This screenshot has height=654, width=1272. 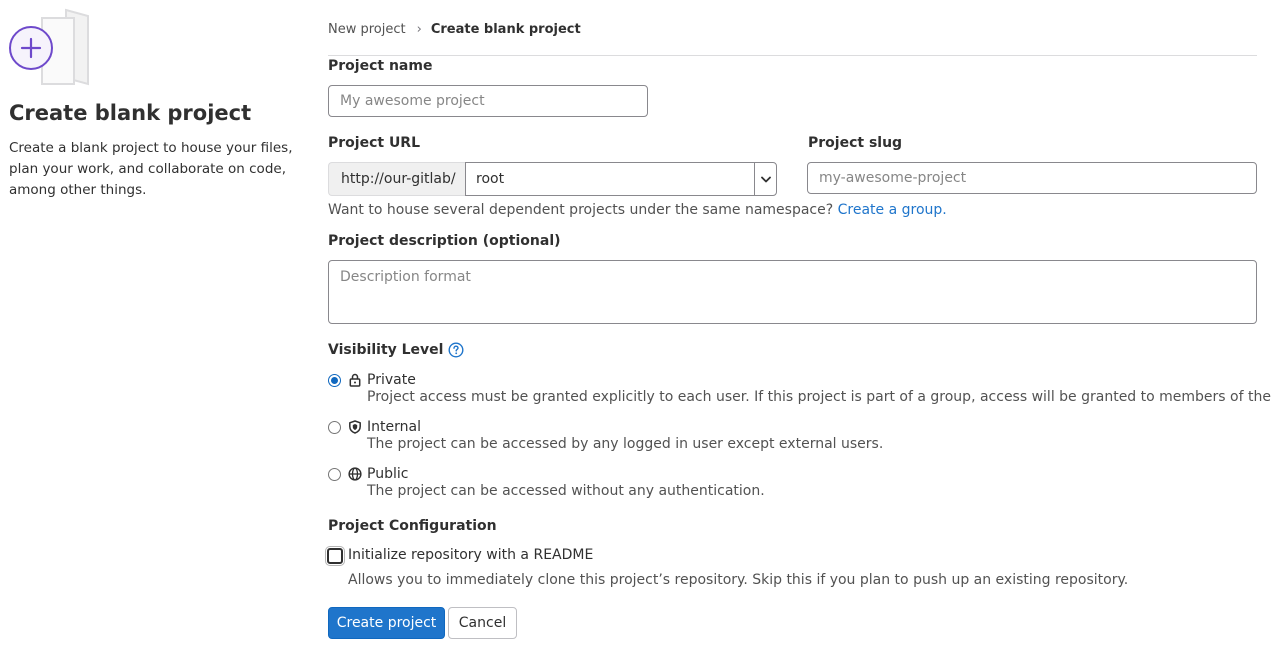 I want to click on globe-icon, so click(x=355, y=474).